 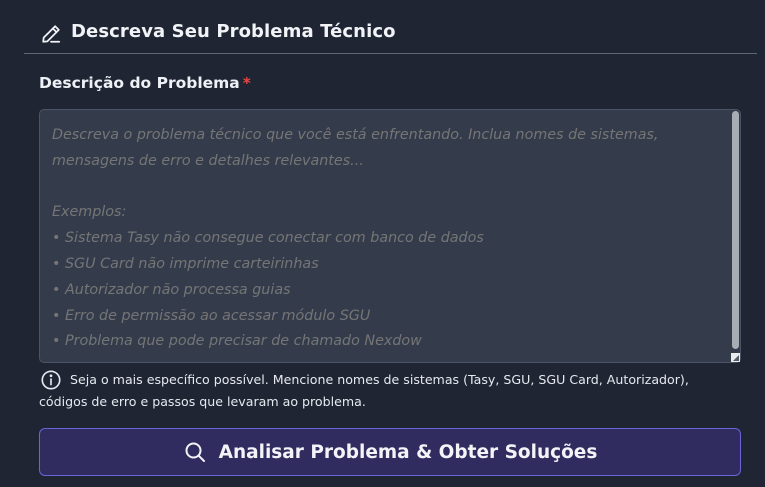 I want to click on section-title: Descreva Seu Problema Técnico, so click(x=233, y=31).